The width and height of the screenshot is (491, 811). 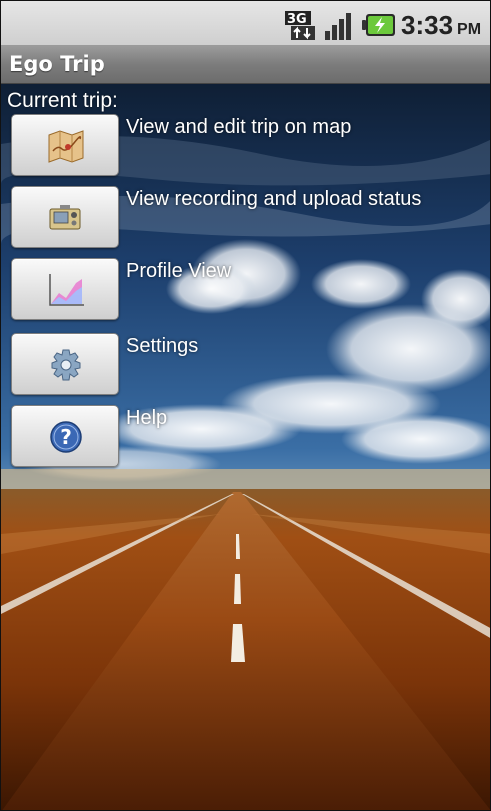 I want to click on chart-icon, so click(x=66, y=290).